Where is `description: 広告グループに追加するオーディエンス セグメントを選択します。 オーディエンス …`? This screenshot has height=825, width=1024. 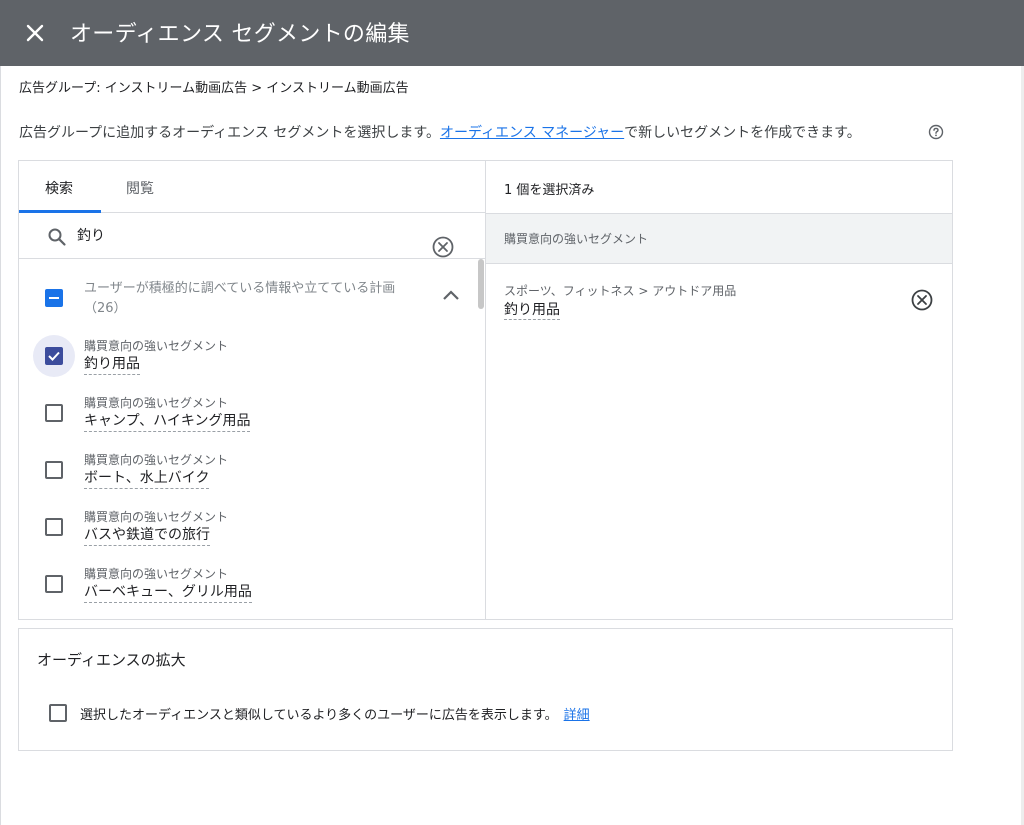 description: 広告グループに追加するオーディエンス セグメントを選択します。 オーディエンス … is located at coordinates (440, 132).